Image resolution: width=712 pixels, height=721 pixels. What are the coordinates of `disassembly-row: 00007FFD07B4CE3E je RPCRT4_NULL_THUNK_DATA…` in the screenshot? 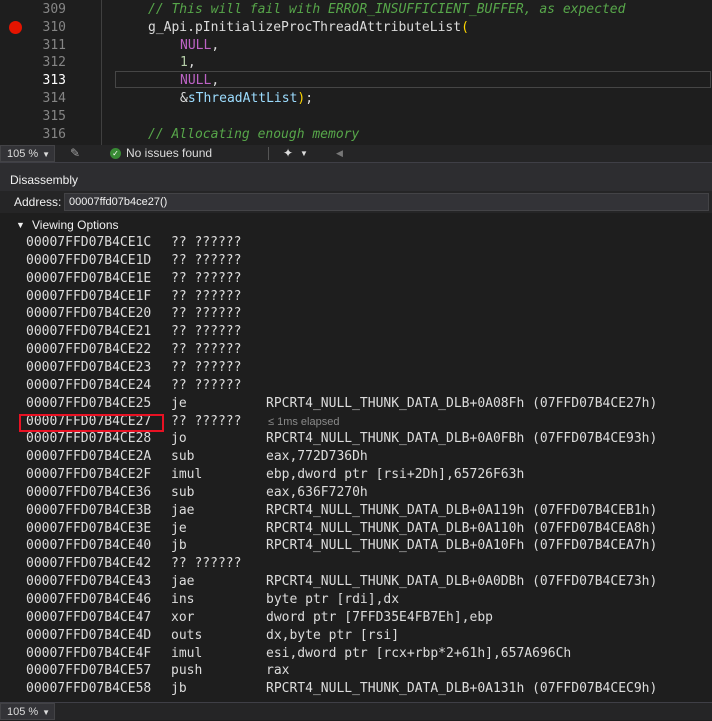 It's located at (356, 529).